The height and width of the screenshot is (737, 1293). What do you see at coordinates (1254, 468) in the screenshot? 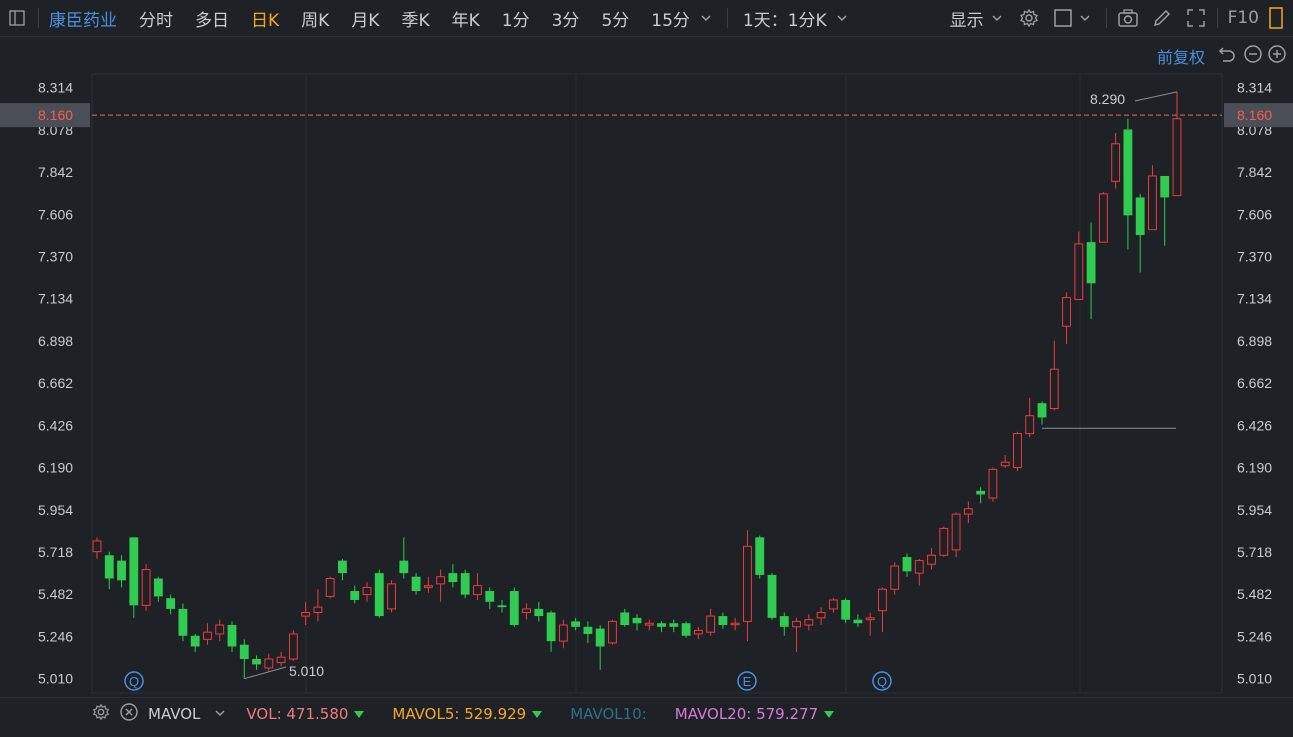
I see `y-tick-label-right: 6.190` at bounding box center [1254, 468].